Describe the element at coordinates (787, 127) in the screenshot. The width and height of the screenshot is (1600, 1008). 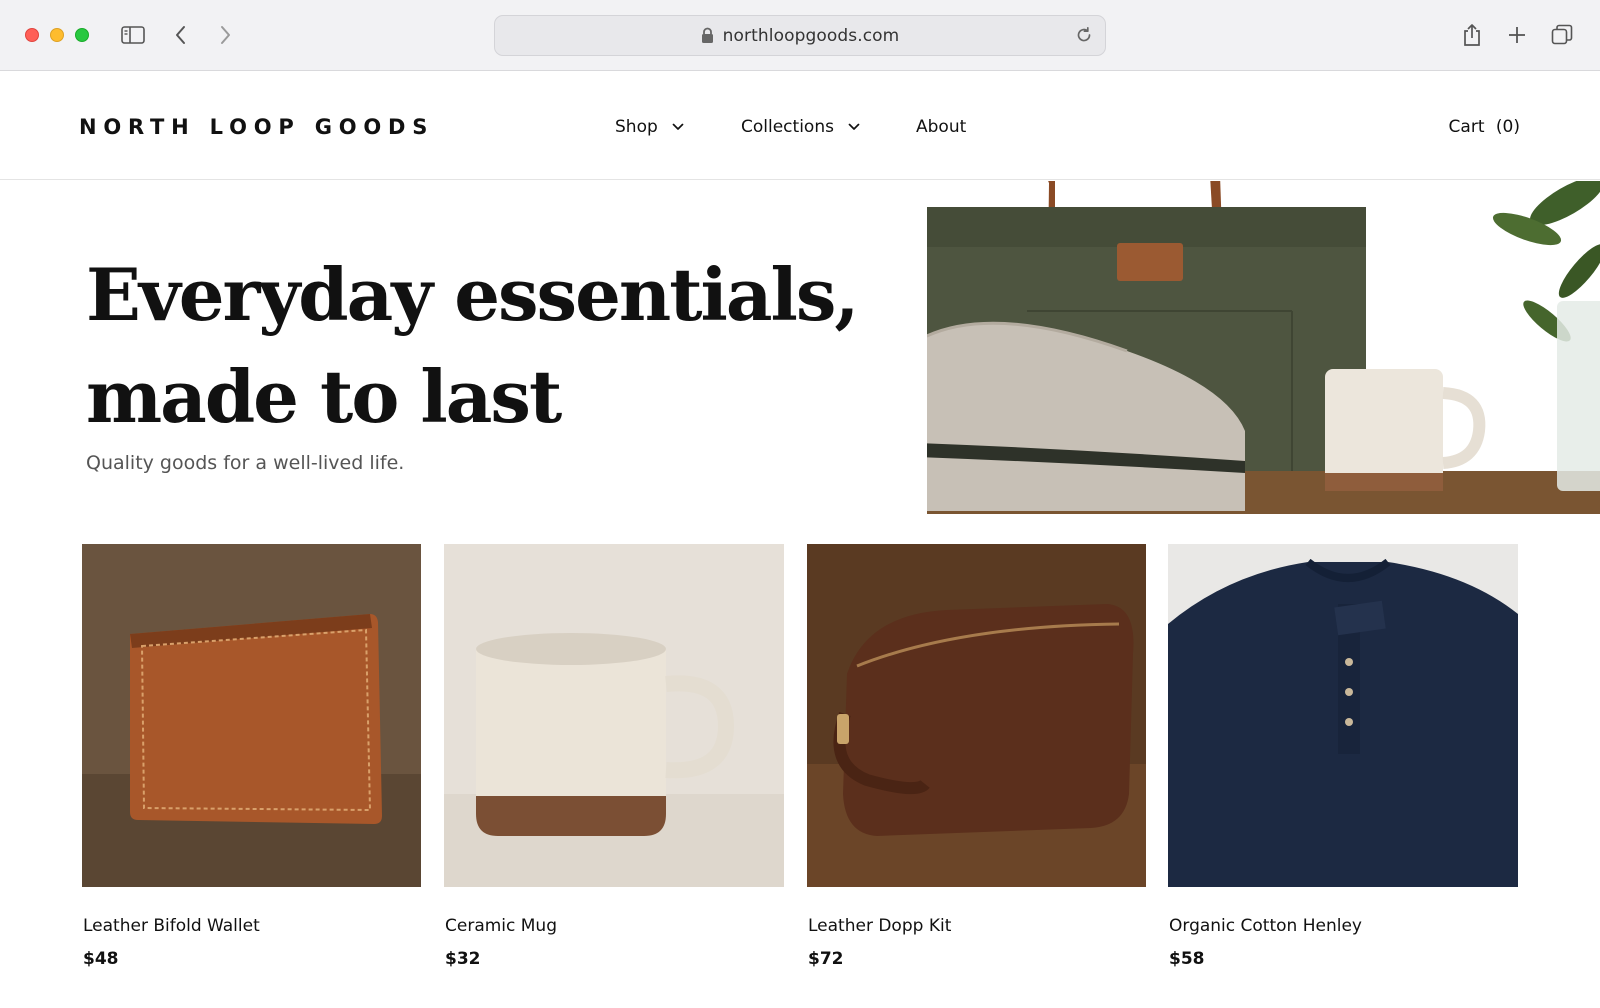
I see `nav-collections-label: Collections` at that location.